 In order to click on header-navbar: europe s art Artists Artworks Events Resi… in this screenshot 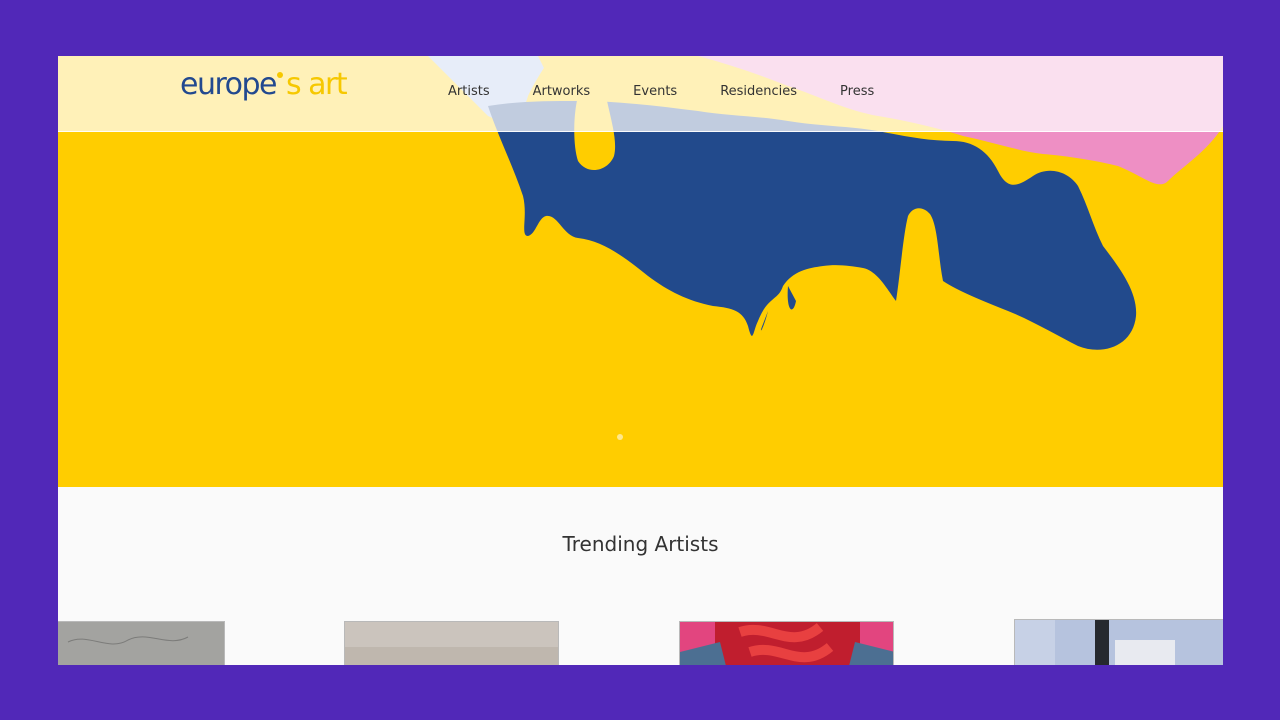, I will do `click(640, 94)`.